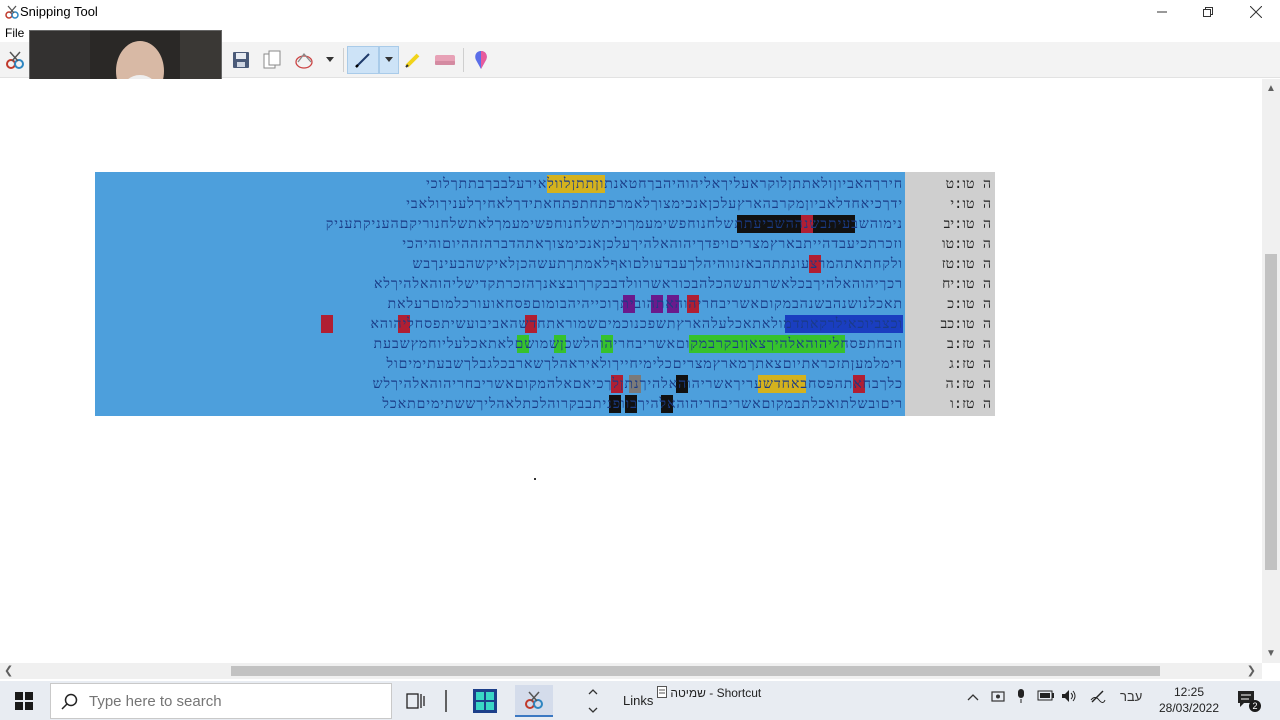 Image resolution: width=1280 pixels, height=720 pixels. Describe the element at coordinates (1189, 692) in the screenshot. I see `clock-time: 12:25` at that location.